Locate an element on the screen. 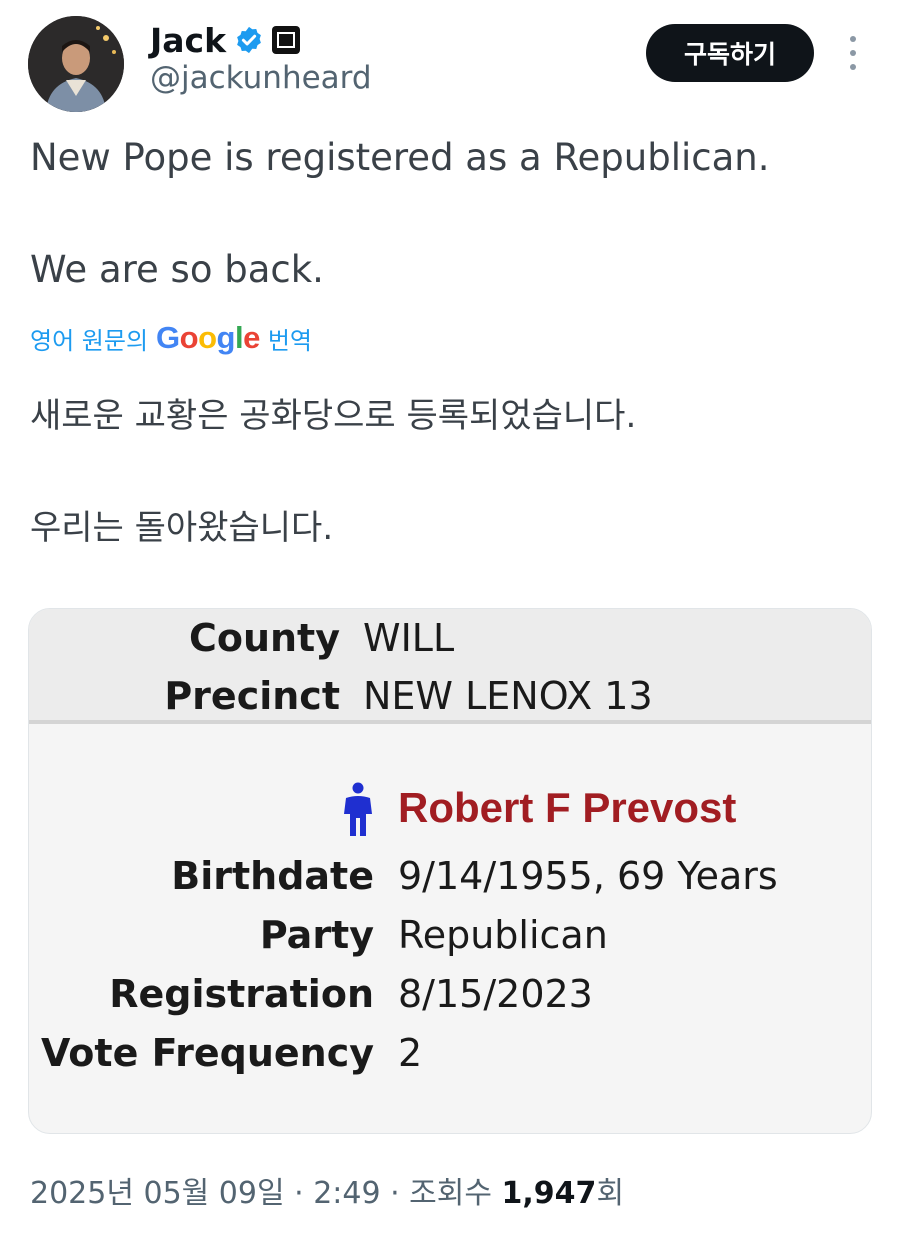  post-date: 2025년 05월 09일 is located at coordinates (157, 1193).